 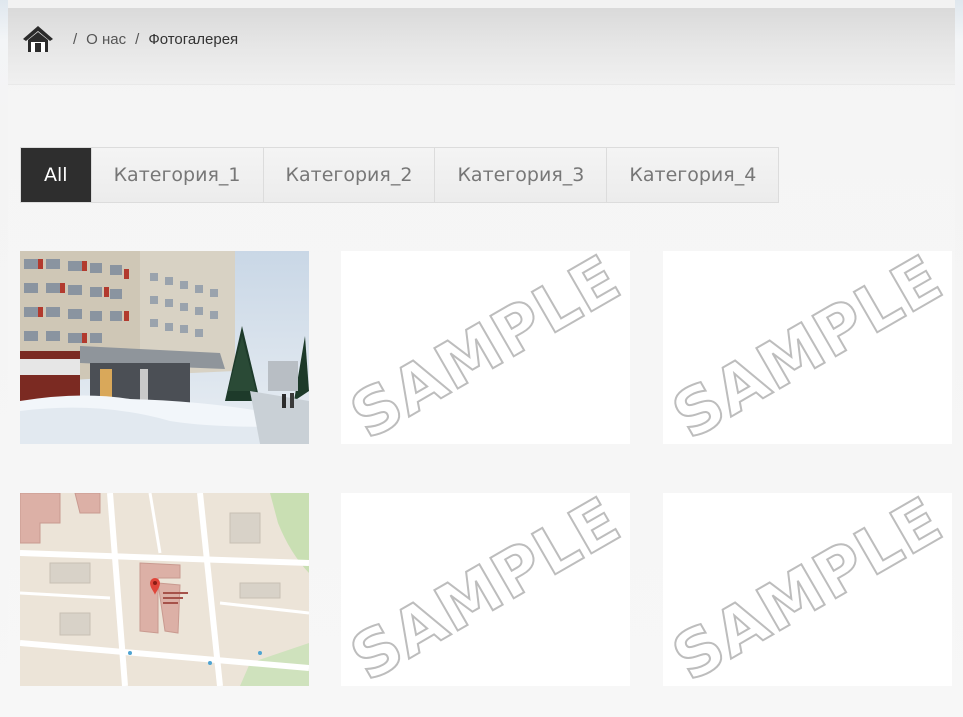 What do you see at coordinates (692, 175) in the screenshot?
I see `tab-category-4: Категория_4` at bounding box center [692, 175].